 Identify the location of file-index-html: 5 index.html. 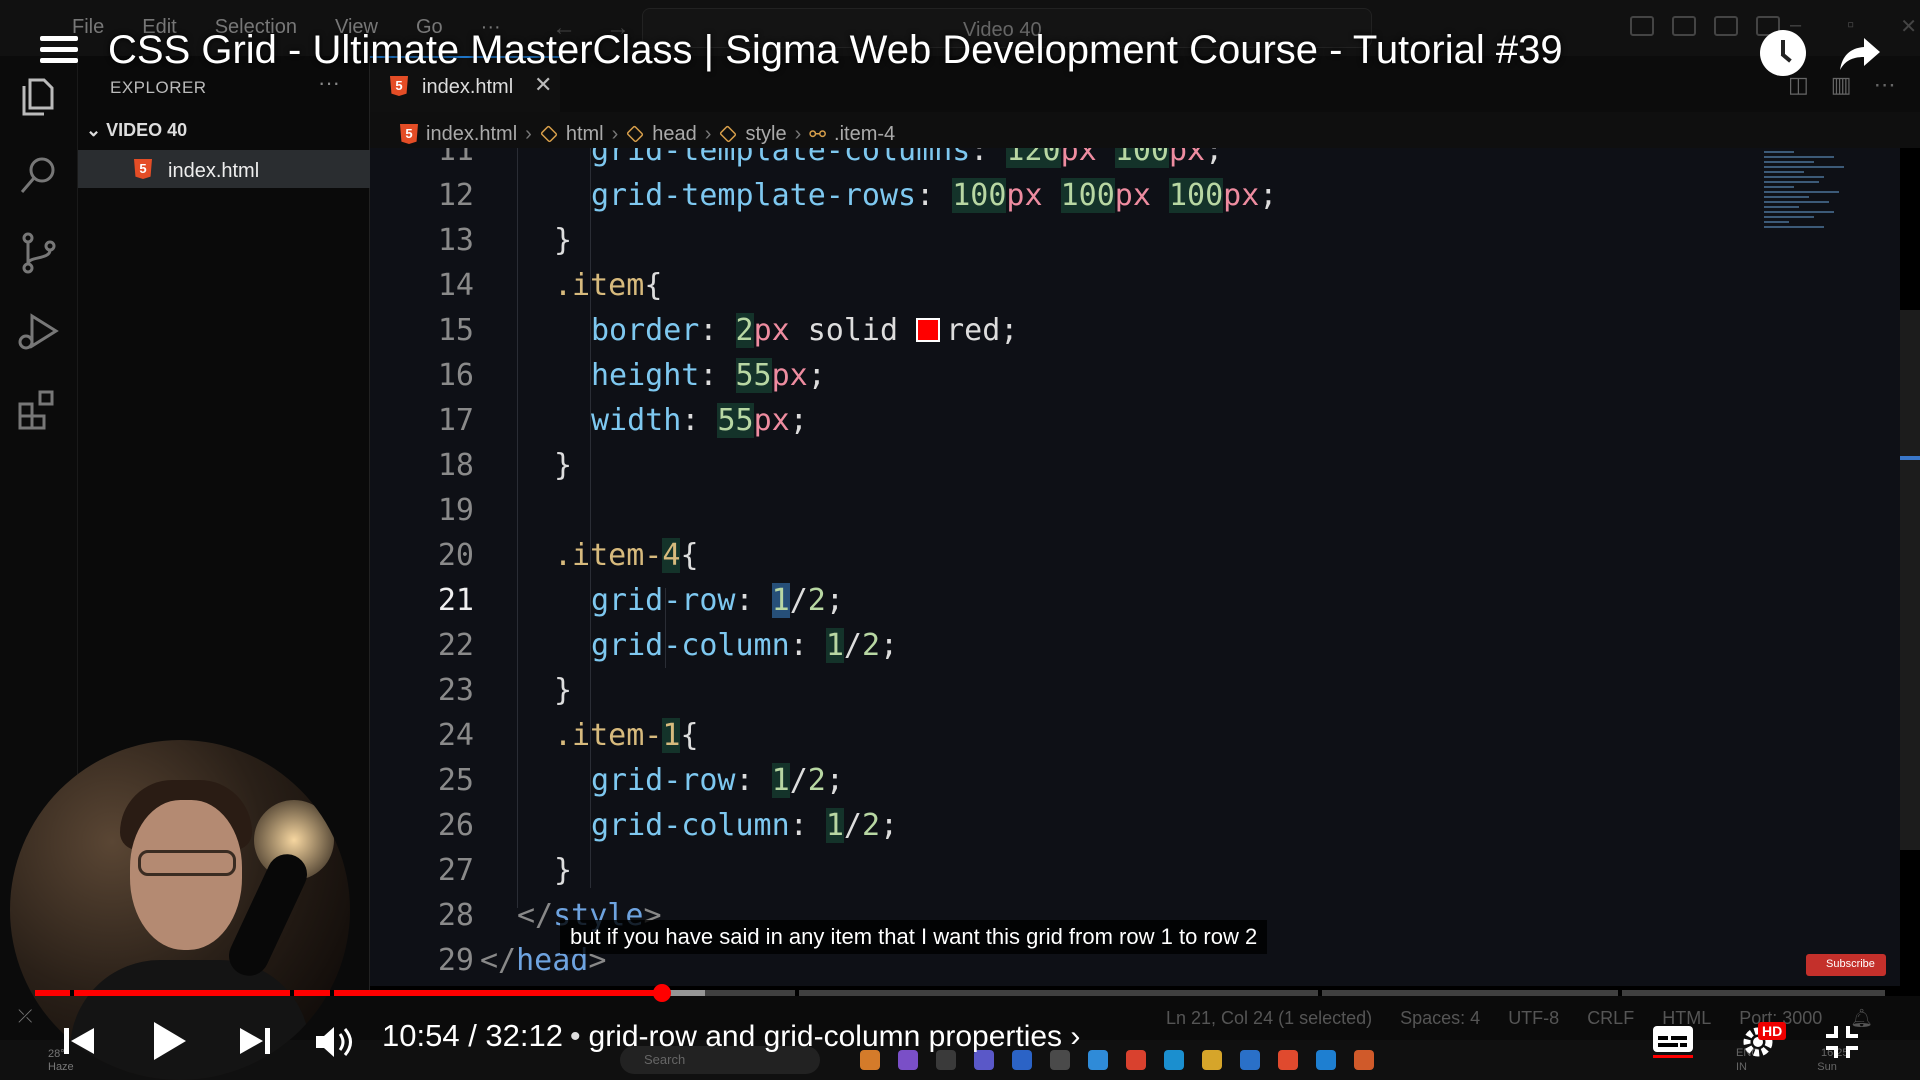
(224, 169).